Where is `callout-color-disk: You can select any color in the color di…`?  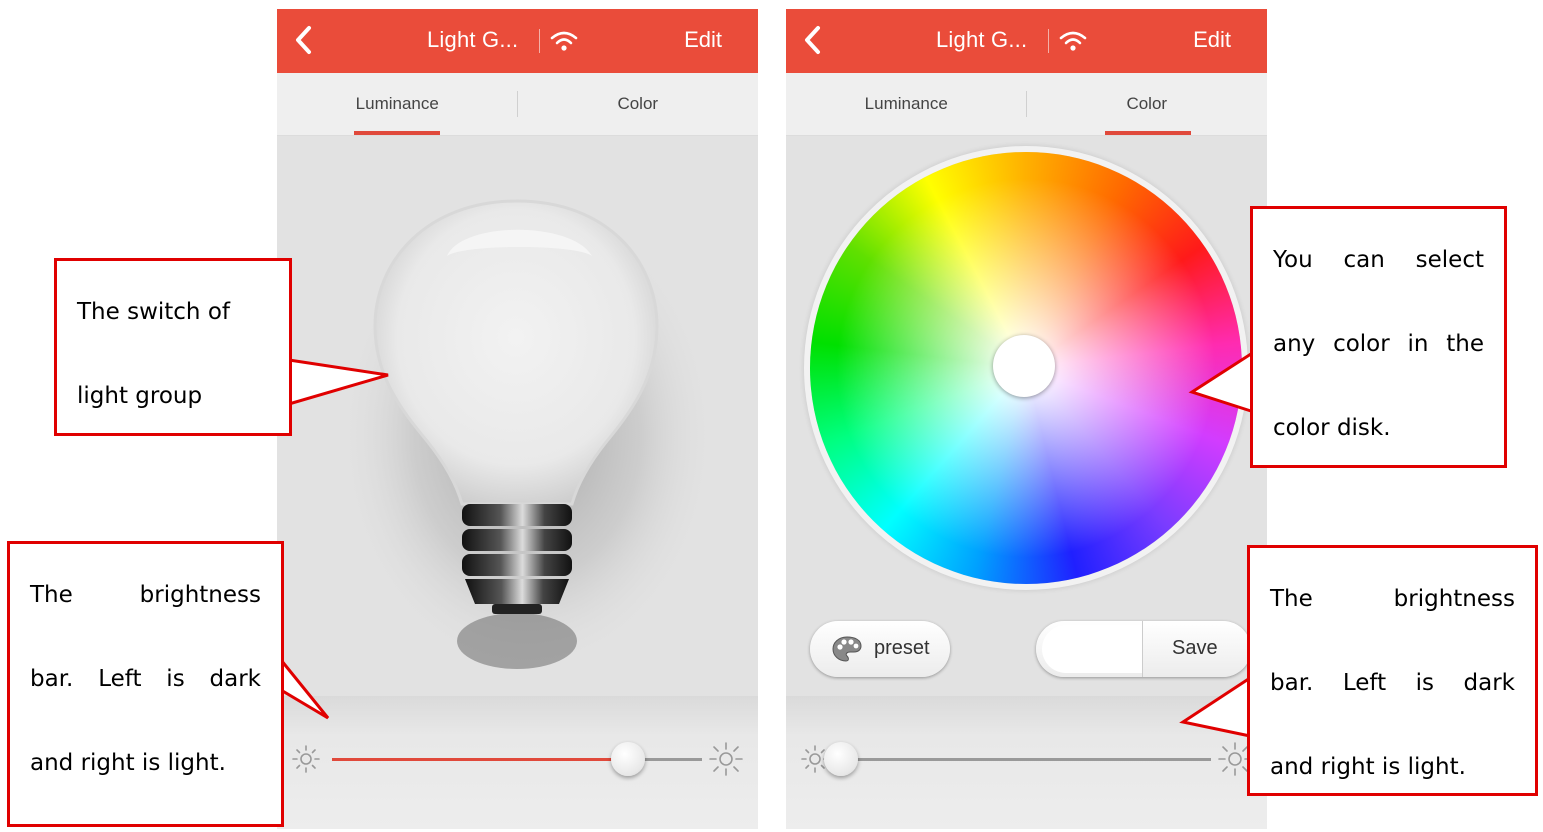
callout-color-disk: You can select any color in the color di… is located at coordinates (1378, 337).